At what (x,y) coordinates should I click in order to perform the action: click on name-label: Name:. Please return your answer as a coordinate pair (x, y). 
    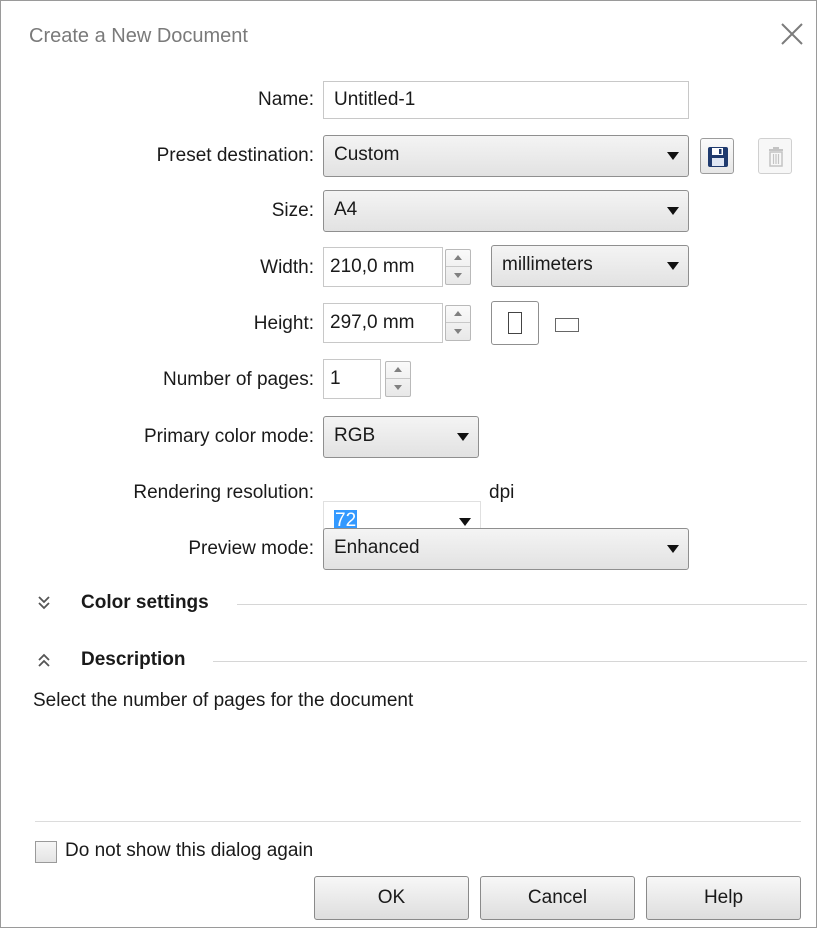
    Looking at the image, I should click on (286, 99).